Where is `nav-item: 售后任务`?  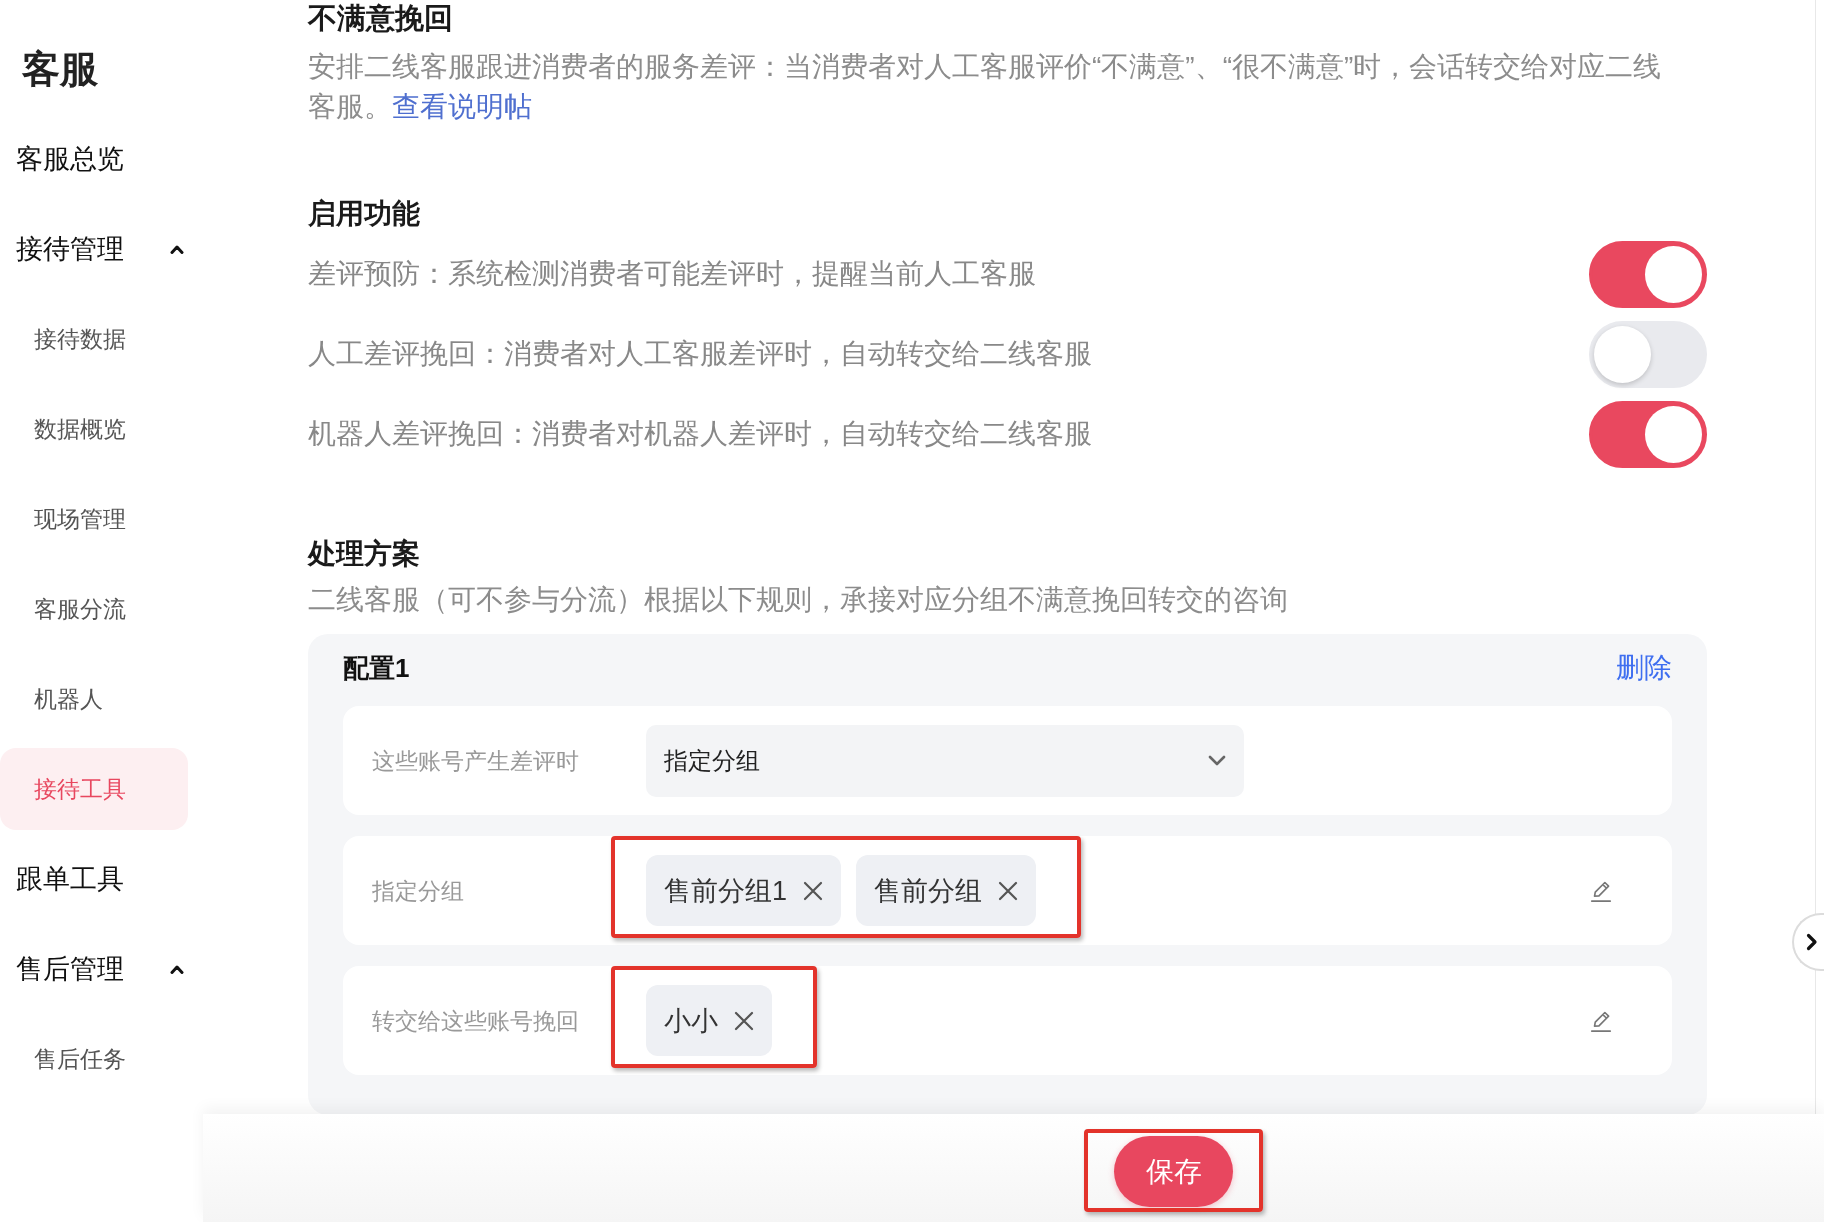
nav-item: 售后任务 is located at coordinates (80, 1059).